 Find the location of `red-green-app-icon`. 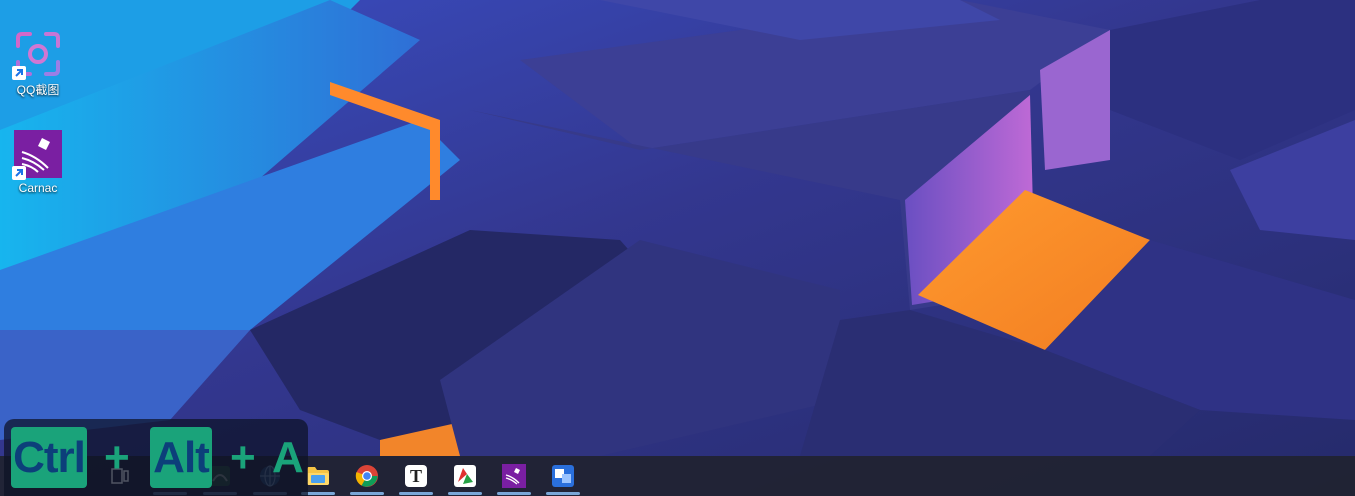

red-green-app-icon is located at coordinates (465, 476).